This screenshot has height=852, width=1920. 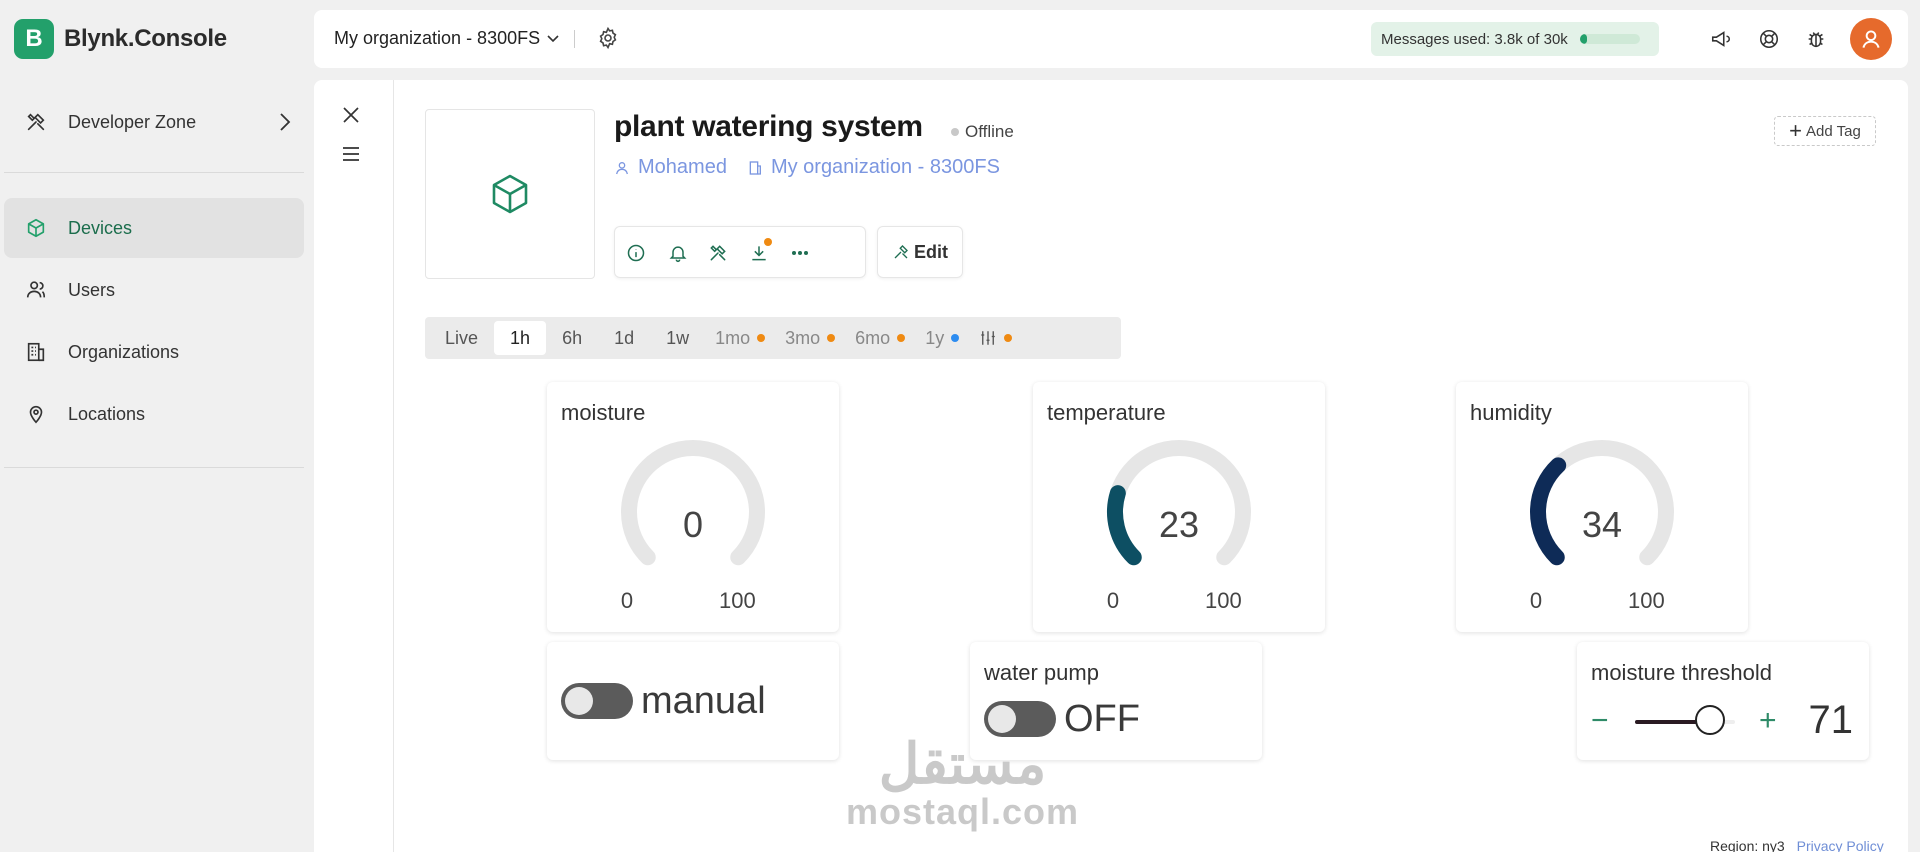 I want to click on blynk-logo: B, so click(x=34, y=39).